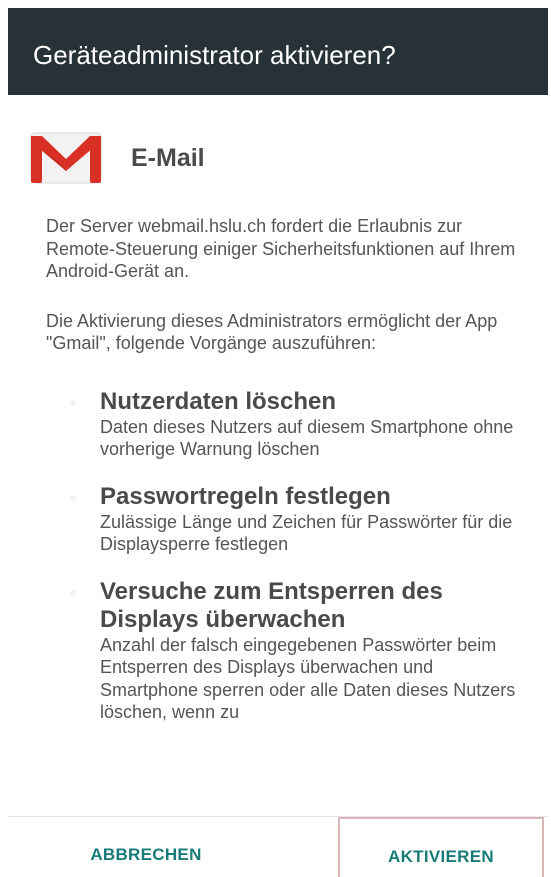 This screenshot has height=877, width=551. What do you see at coordinates (218, 401) in the screenshot?
I see `policy-title: Nutzerdaten löschen` at bounding box center [218, 401].